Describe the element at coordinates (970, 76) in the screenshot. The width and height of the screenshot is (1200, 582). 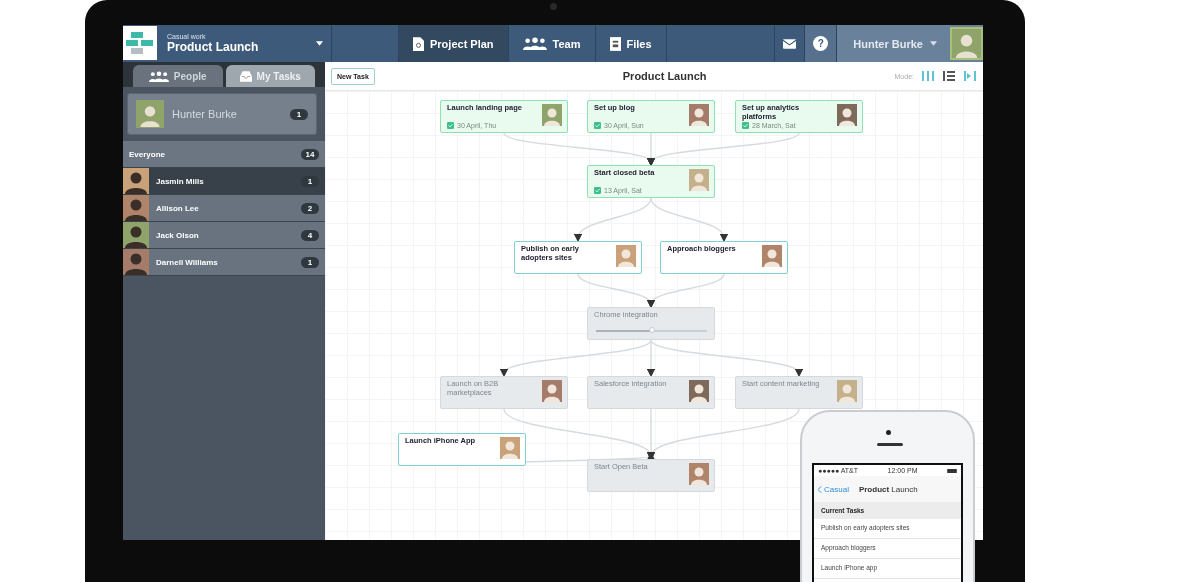
I see `split-mode-button` at that location.